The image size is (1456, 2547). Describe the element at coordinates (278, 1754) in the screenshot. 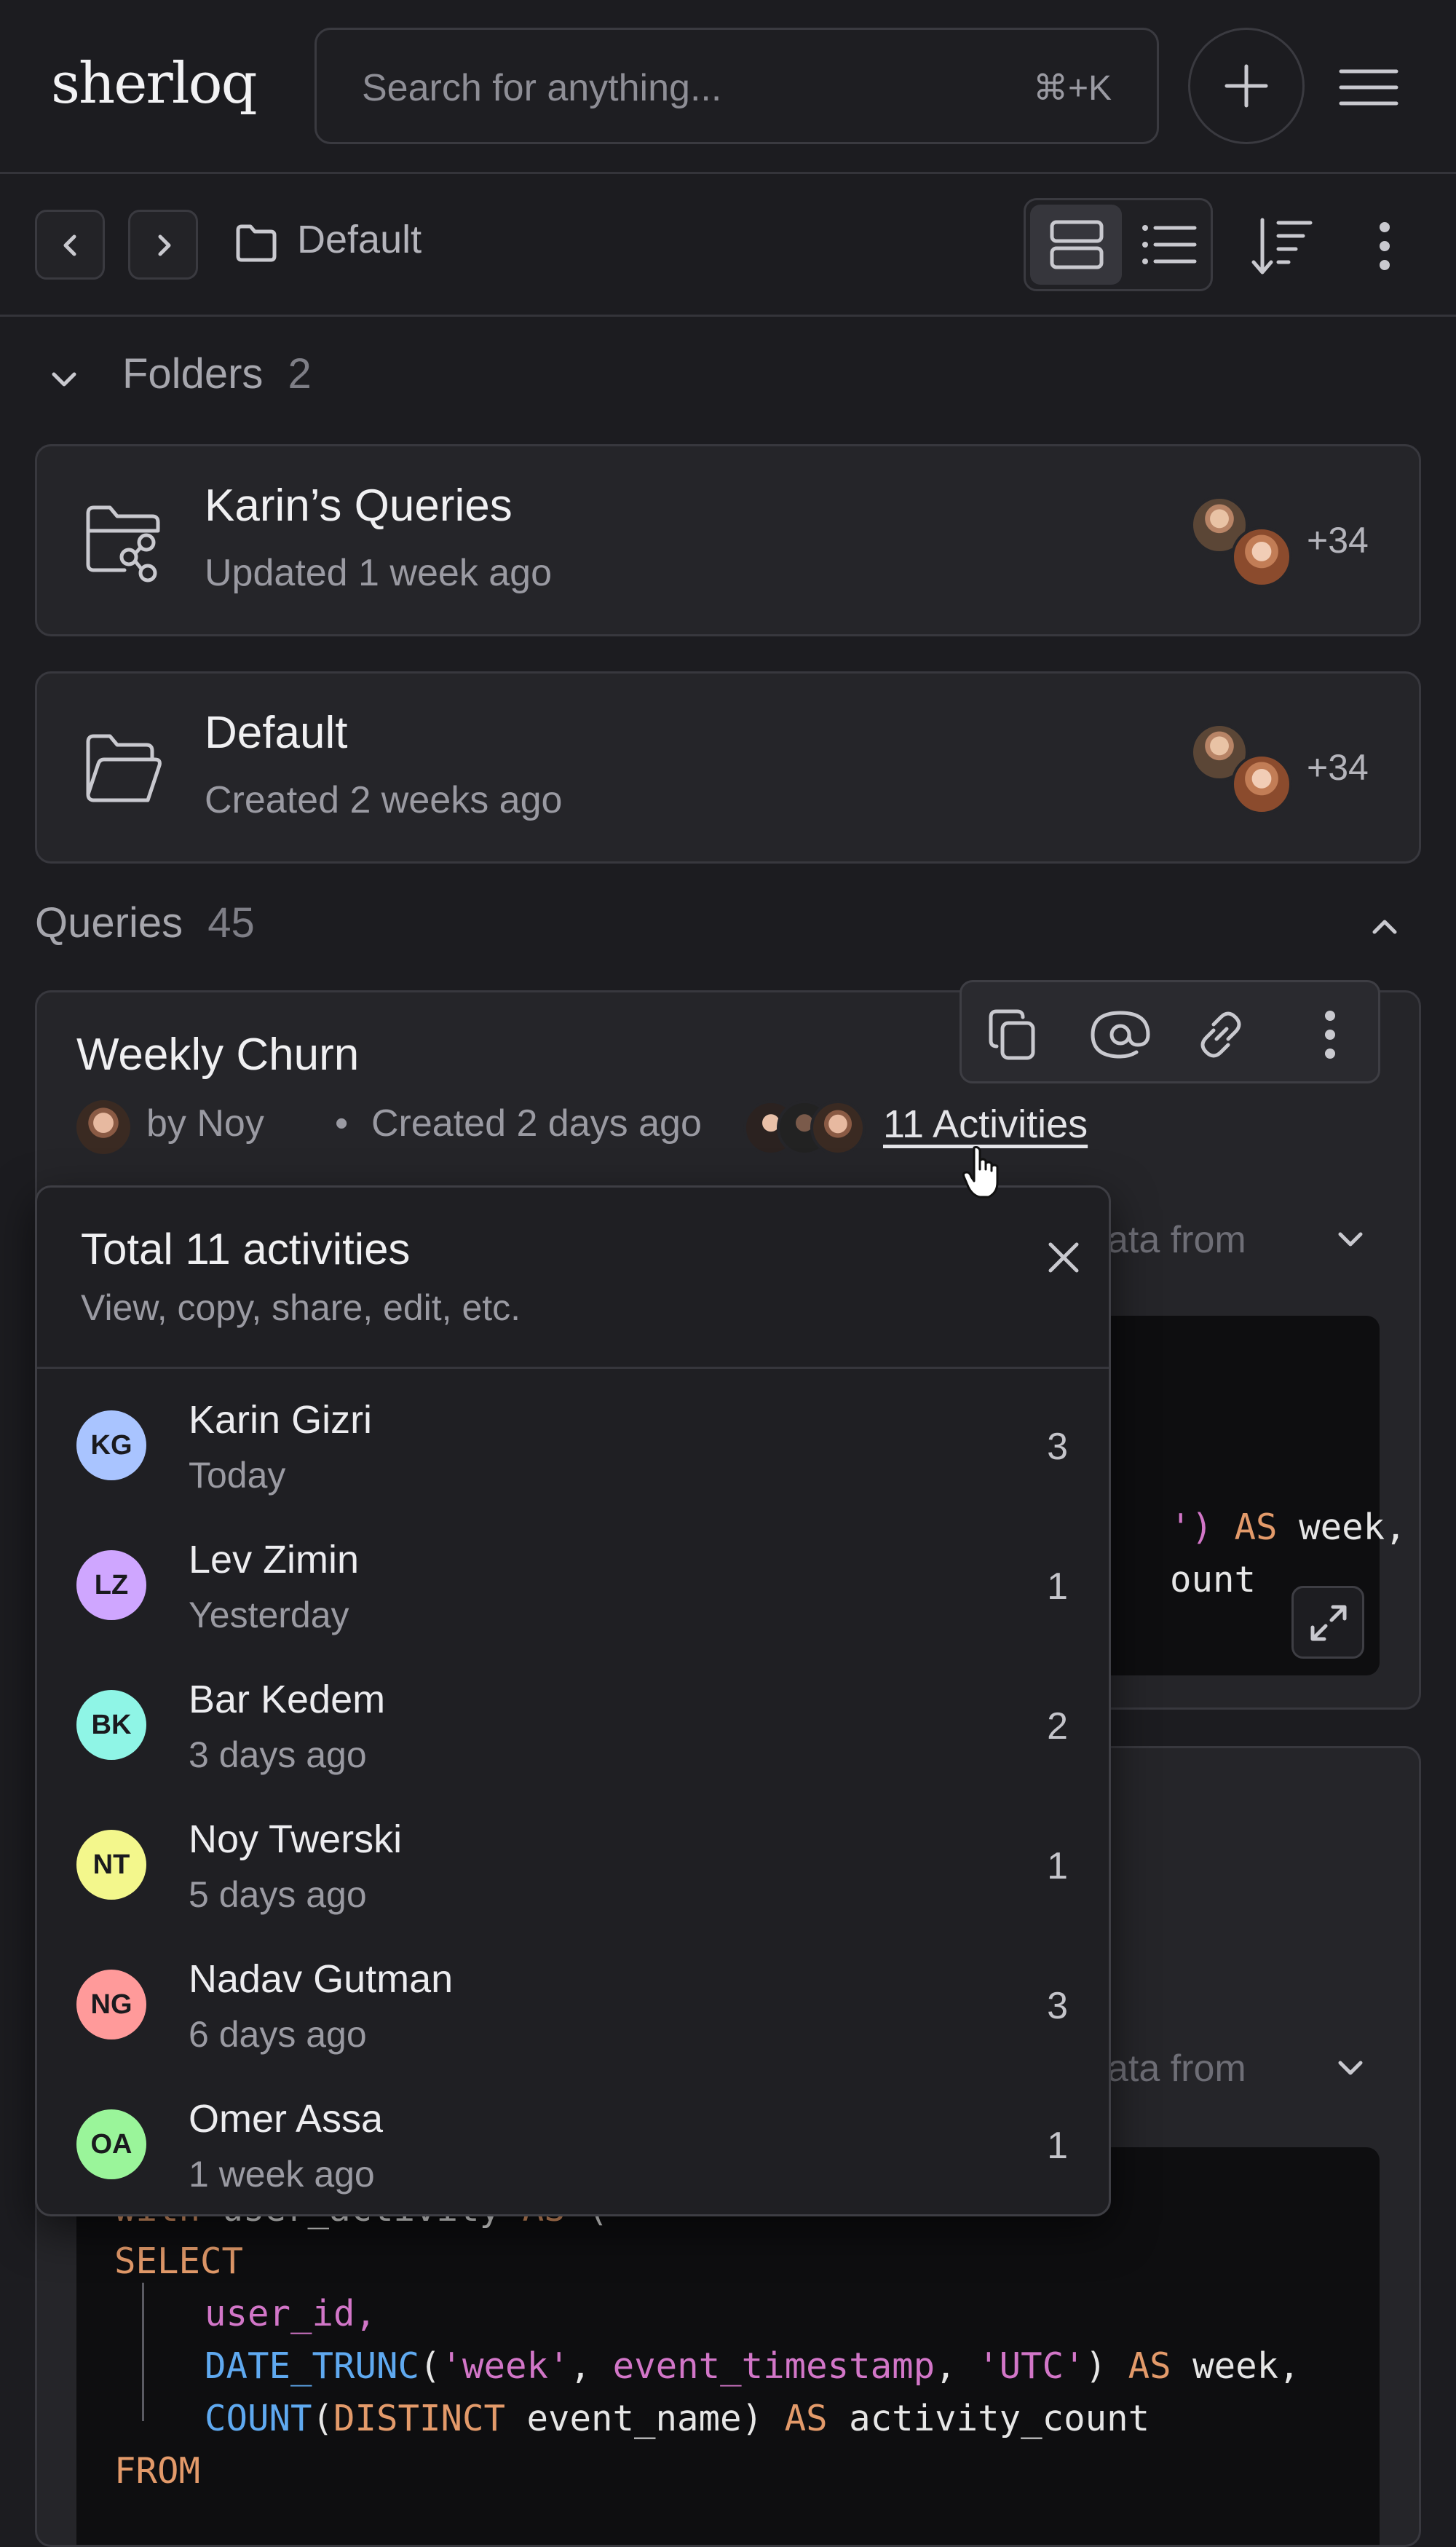

I see `activity-time: 3 days ago` at that location.